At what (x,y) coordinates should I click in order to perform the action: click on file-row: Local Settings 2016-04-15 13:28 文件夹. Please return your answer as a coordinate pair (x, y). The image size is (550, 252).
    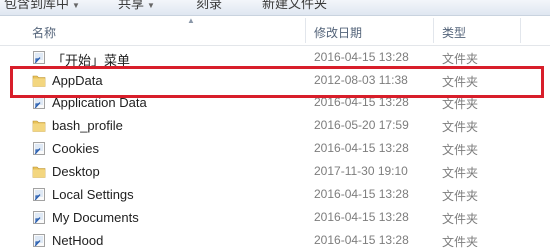
    Looking at the image, I should click on (275, 194).